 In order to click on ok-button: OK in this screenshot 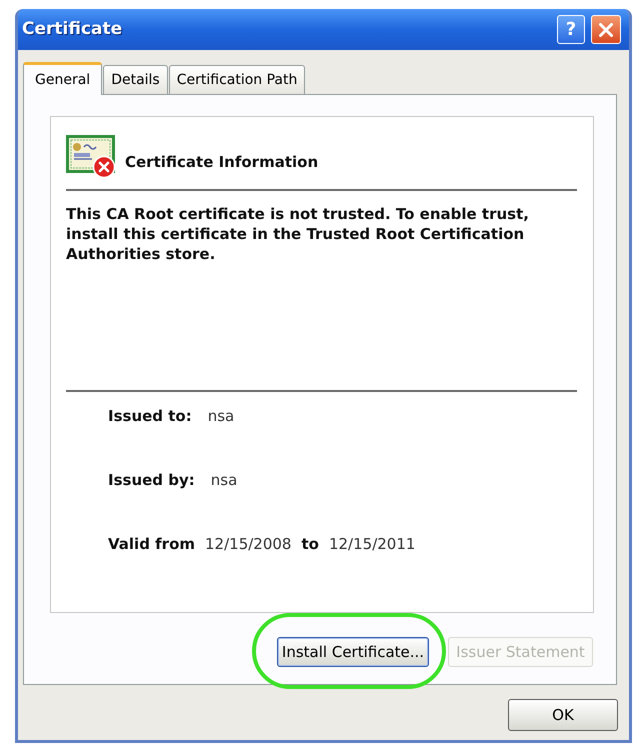, I will do `click(563, 715)`.